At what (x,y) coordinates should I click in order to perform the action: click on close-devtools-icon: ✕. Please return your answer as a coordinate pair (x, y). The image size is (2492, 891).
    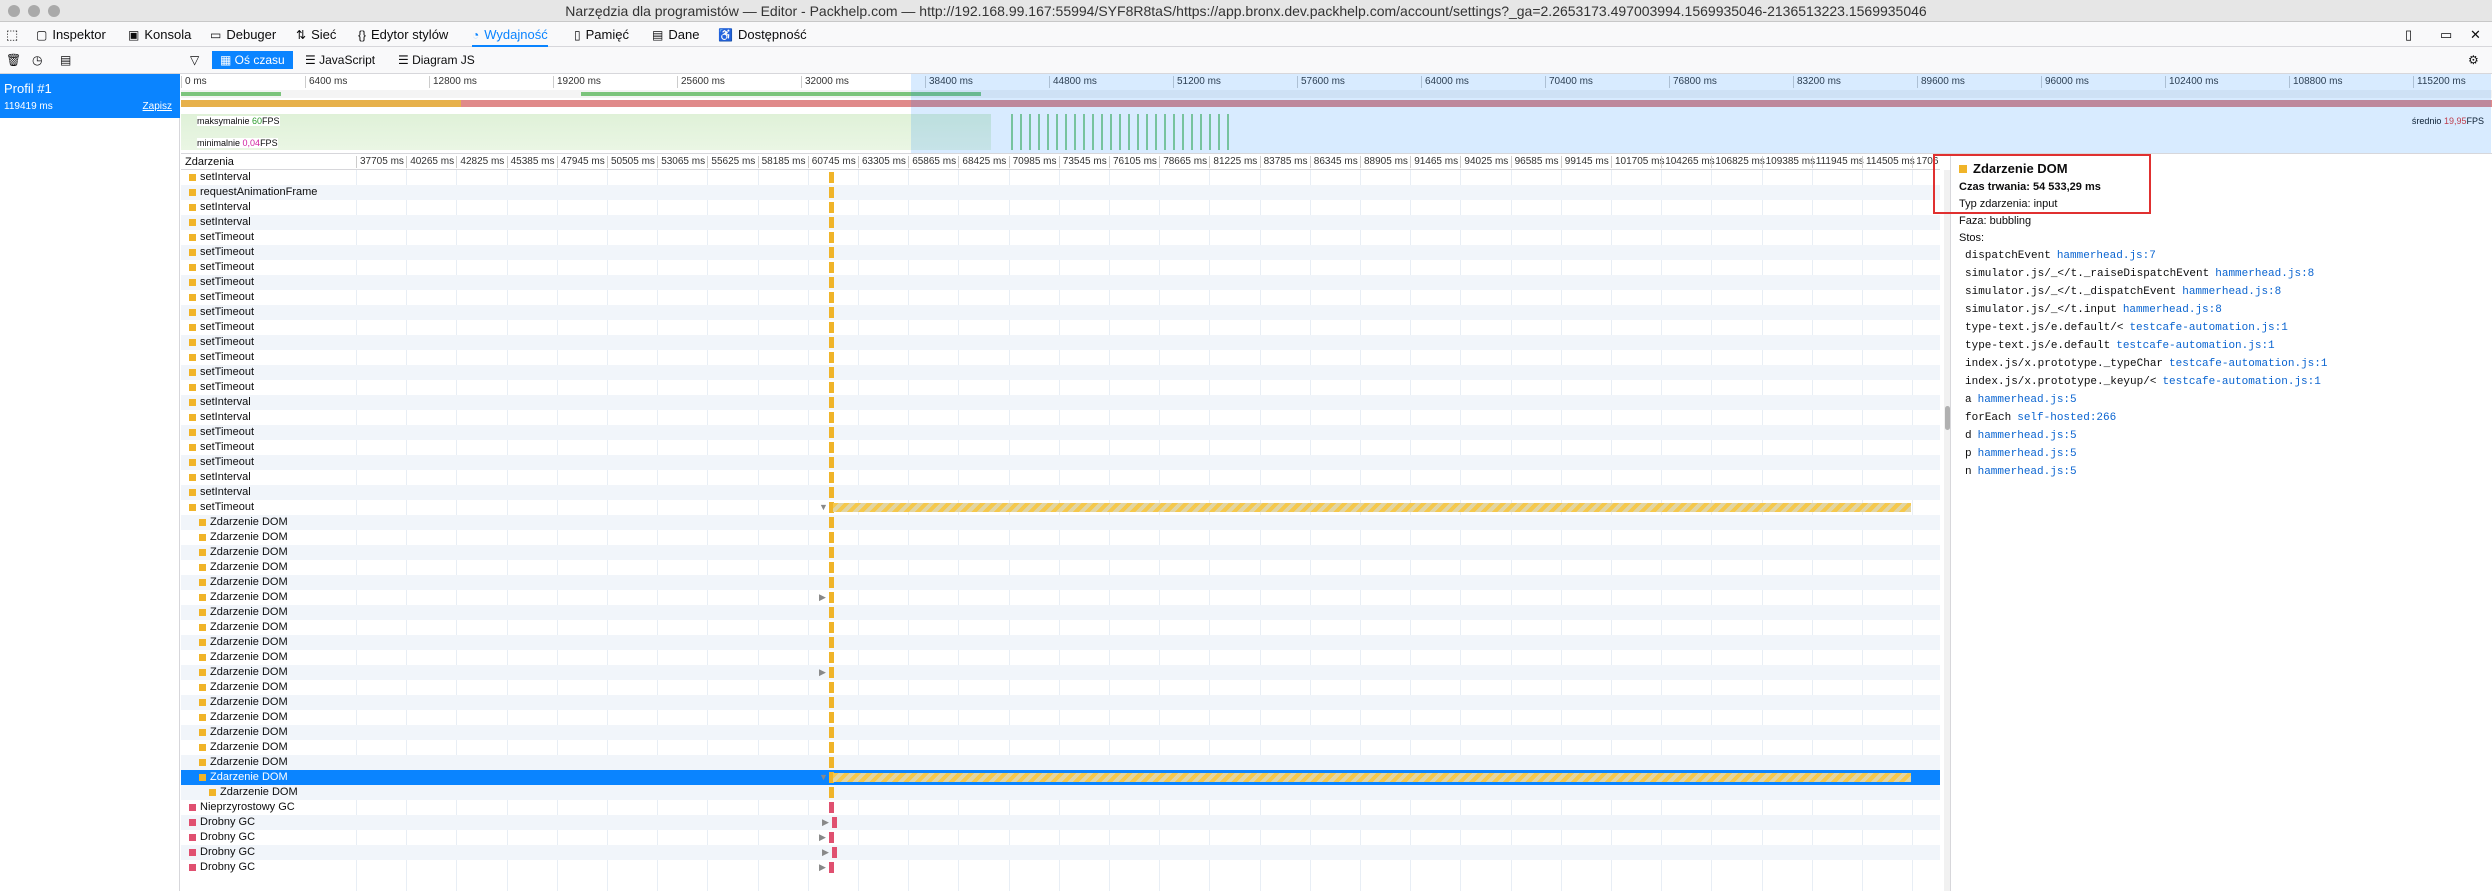
    Looking at the image, I should click on (2475, 34).